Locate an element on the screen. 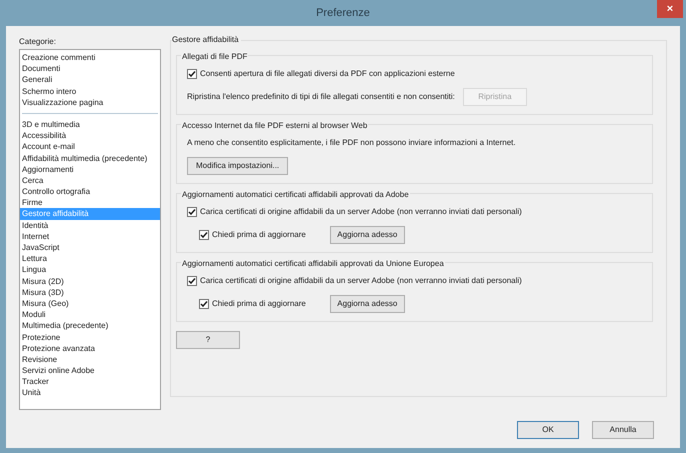  window-title: Preferenze is located at coordinates (343, 13).